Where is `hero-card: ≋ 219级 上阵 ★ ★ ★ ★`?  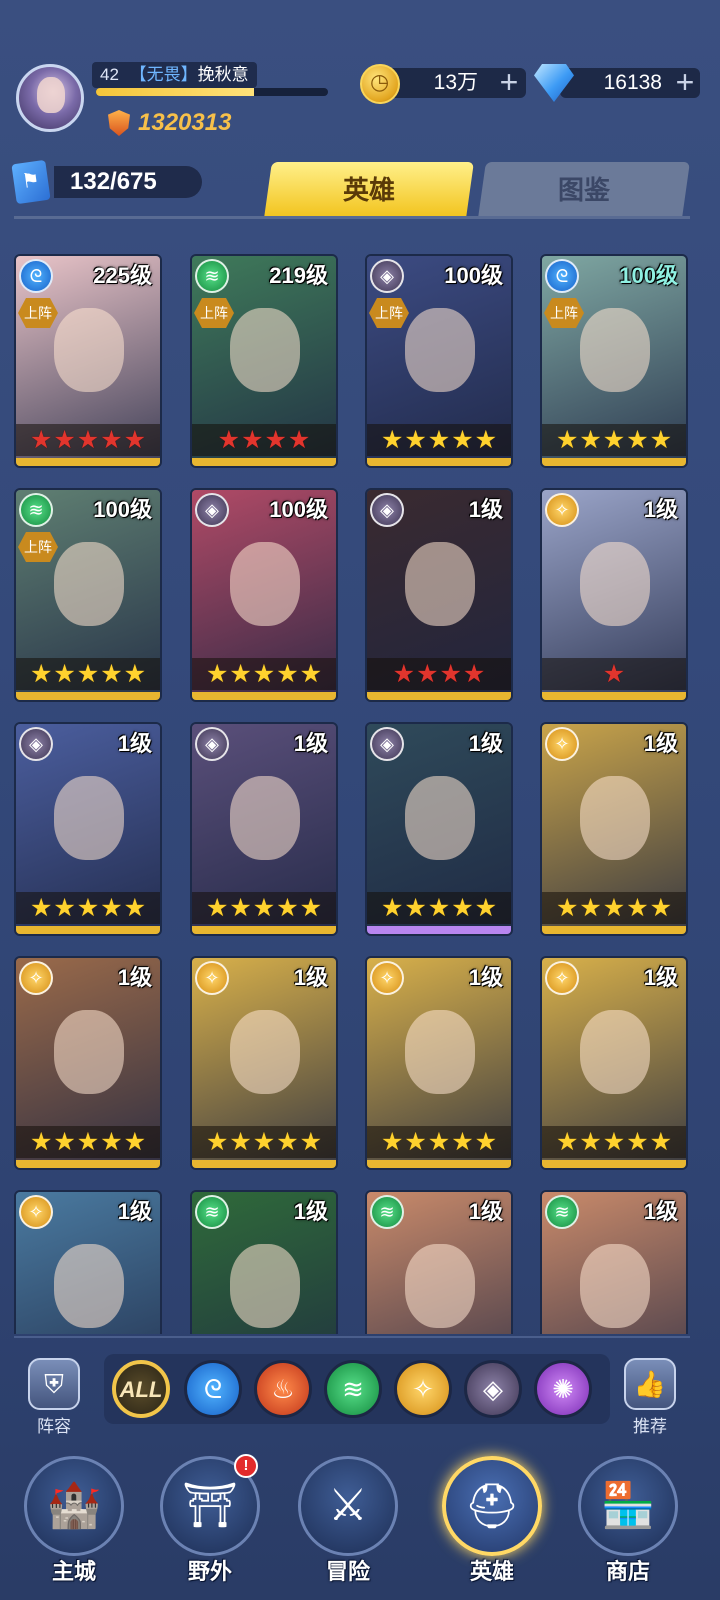 hero-card: ≋ 219级 上阵 ★ ★ ★ ★ is located at coordinates (264, 361).